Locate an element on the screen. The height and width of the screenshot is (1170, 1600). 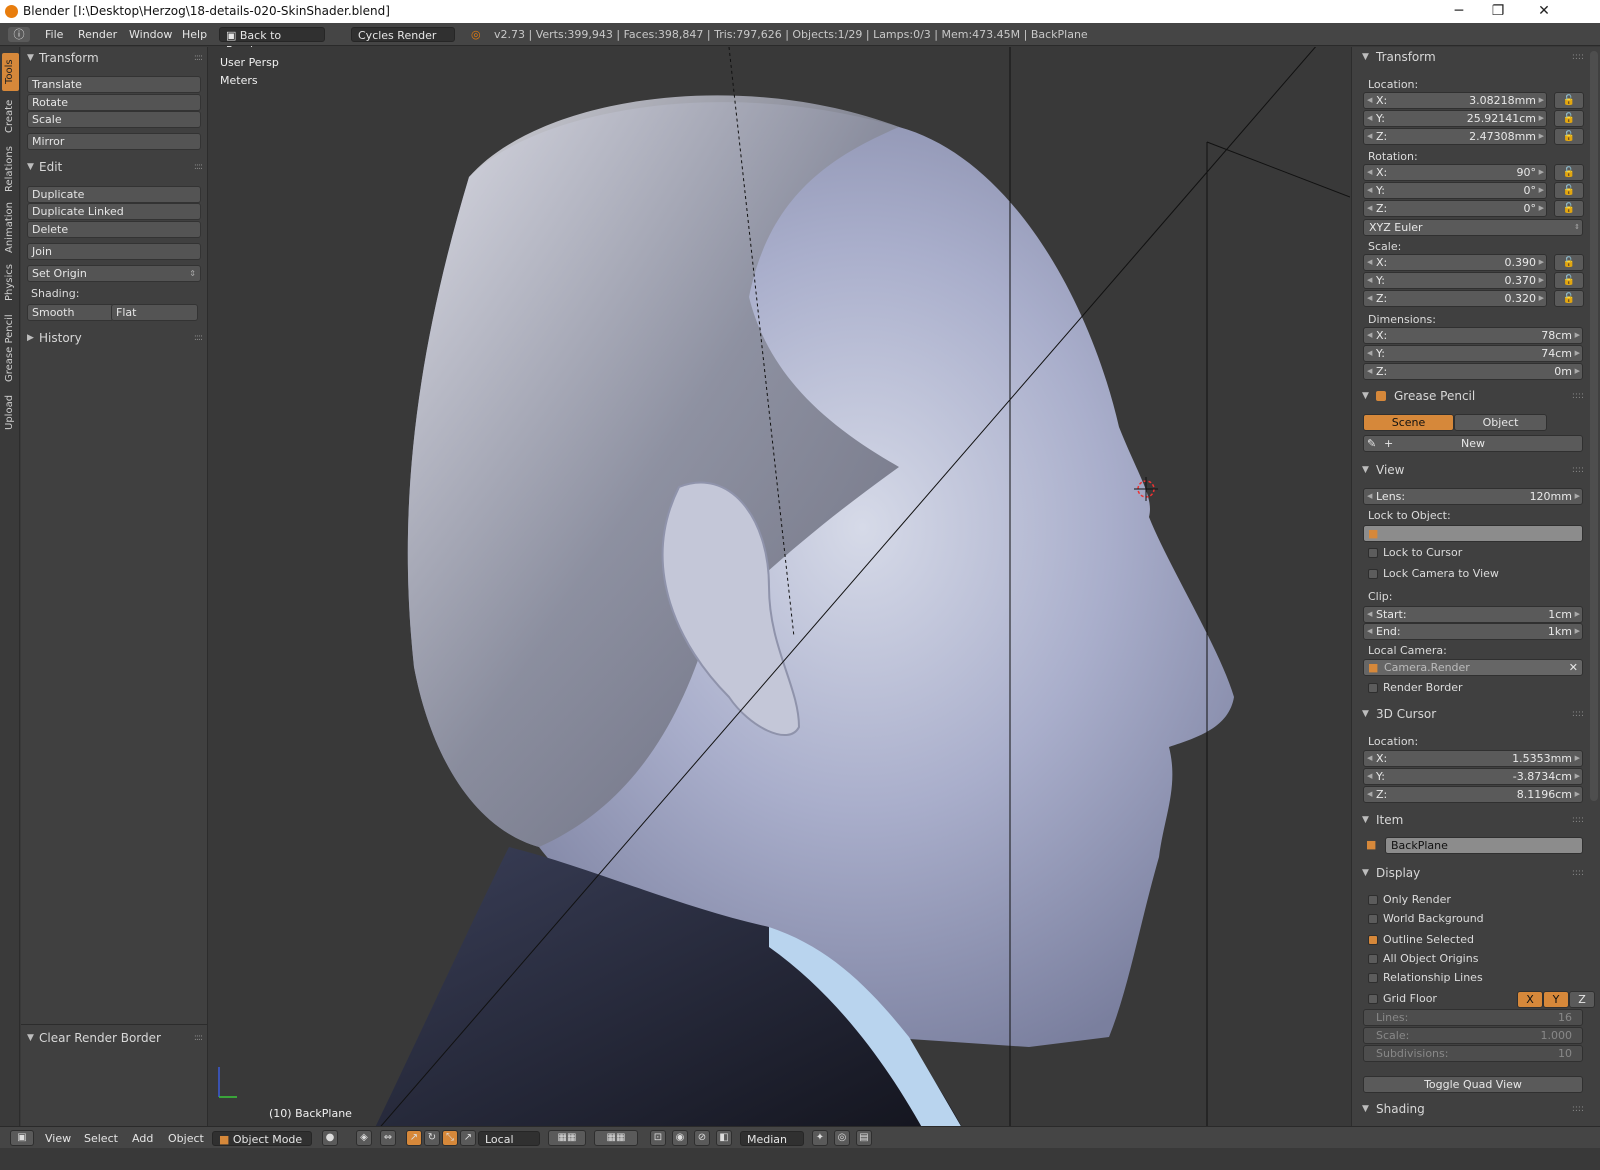
proportional-edit-icon: ⊘ is located at coordinates (702, 1138).